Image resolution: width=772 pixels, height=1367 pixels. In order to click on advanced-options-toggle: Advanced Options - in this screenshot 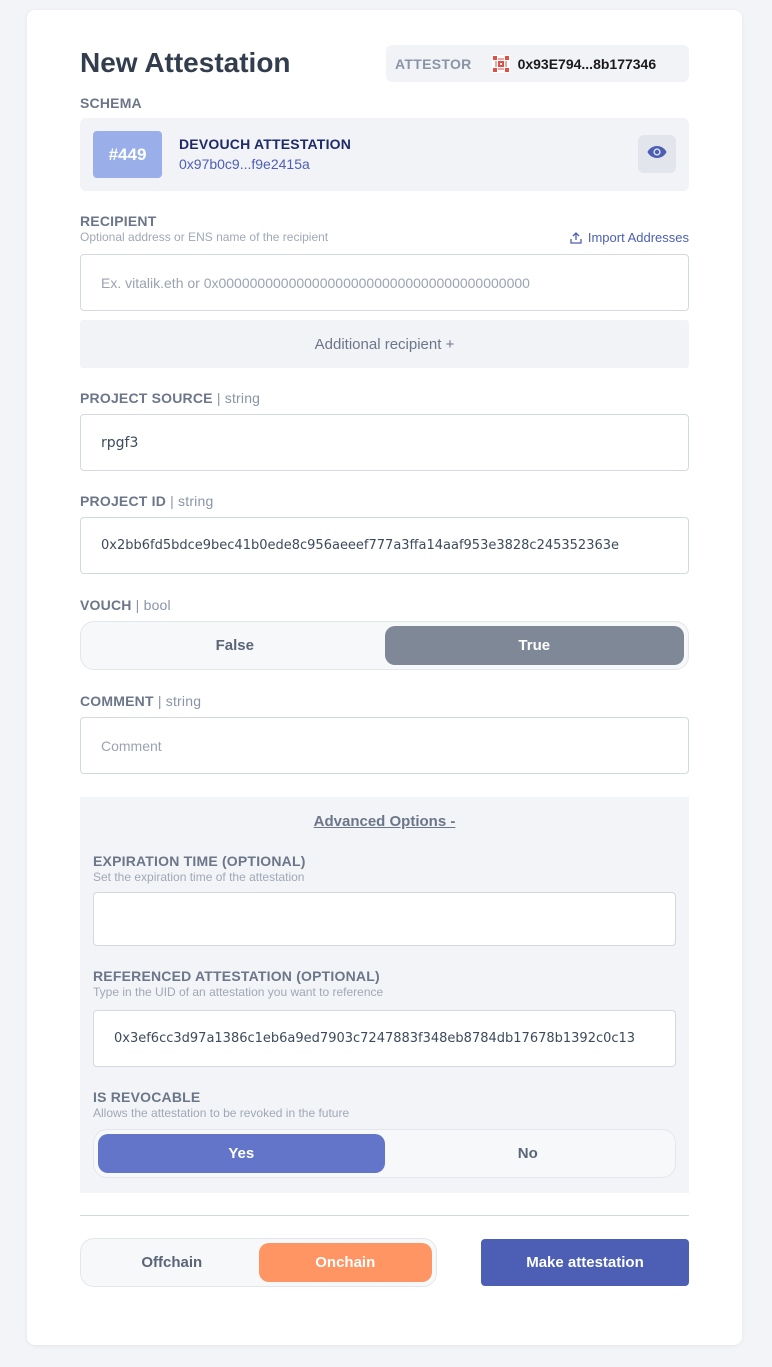, I will do `click(384, 821)`.